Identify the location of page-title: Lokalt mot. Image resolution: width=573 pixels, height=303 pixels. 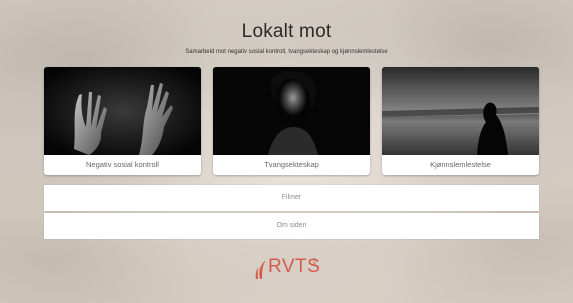
(286, 31).